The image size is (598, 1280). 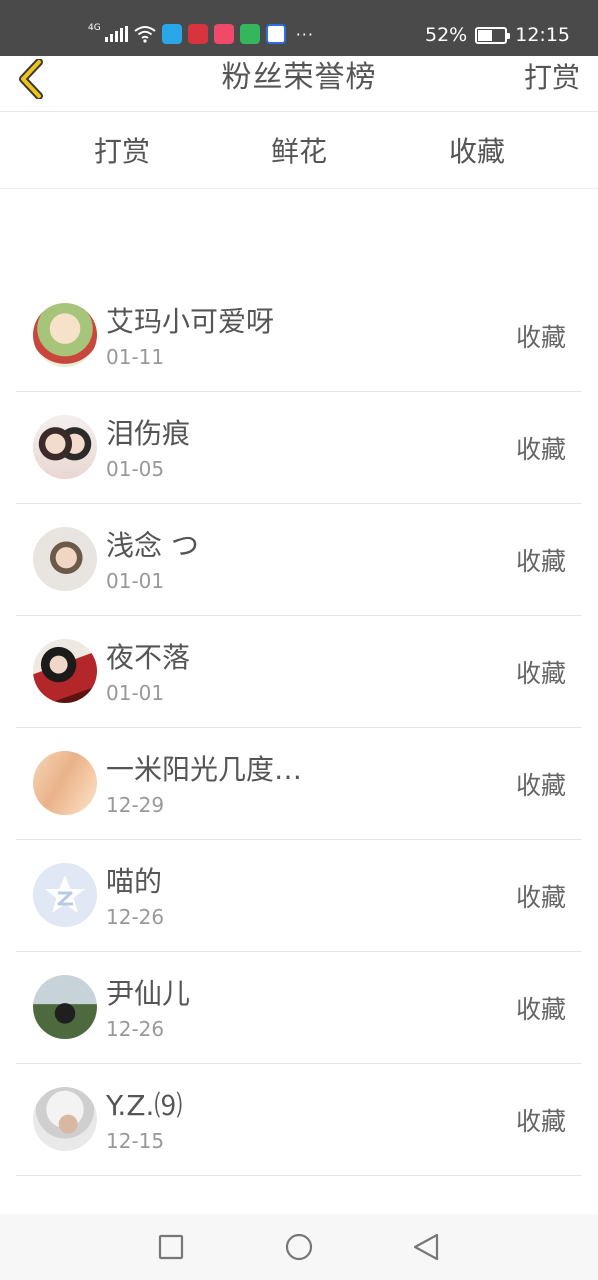 What do you see at coordinates (275, 34) in the screenshot?
I see `app-icon-baidu` at bounding box center [275, 34].